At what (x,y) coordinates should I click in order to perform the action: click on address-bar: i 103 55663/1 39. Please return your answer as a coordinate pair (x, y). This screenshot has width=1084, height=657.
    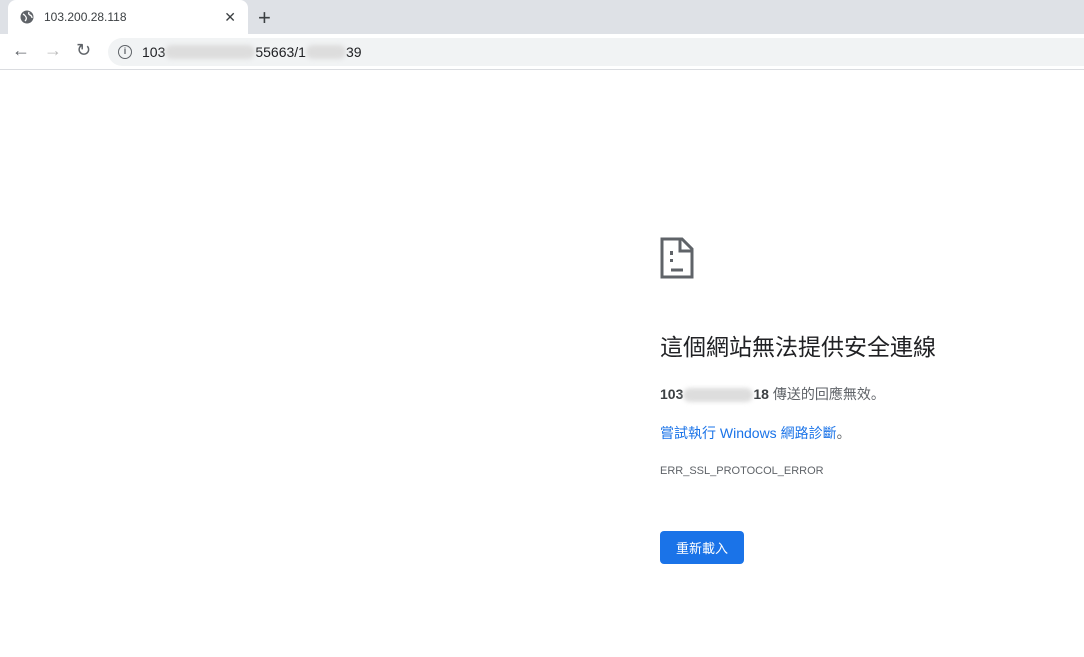
    Looking at the image, I should click on (596, 52).